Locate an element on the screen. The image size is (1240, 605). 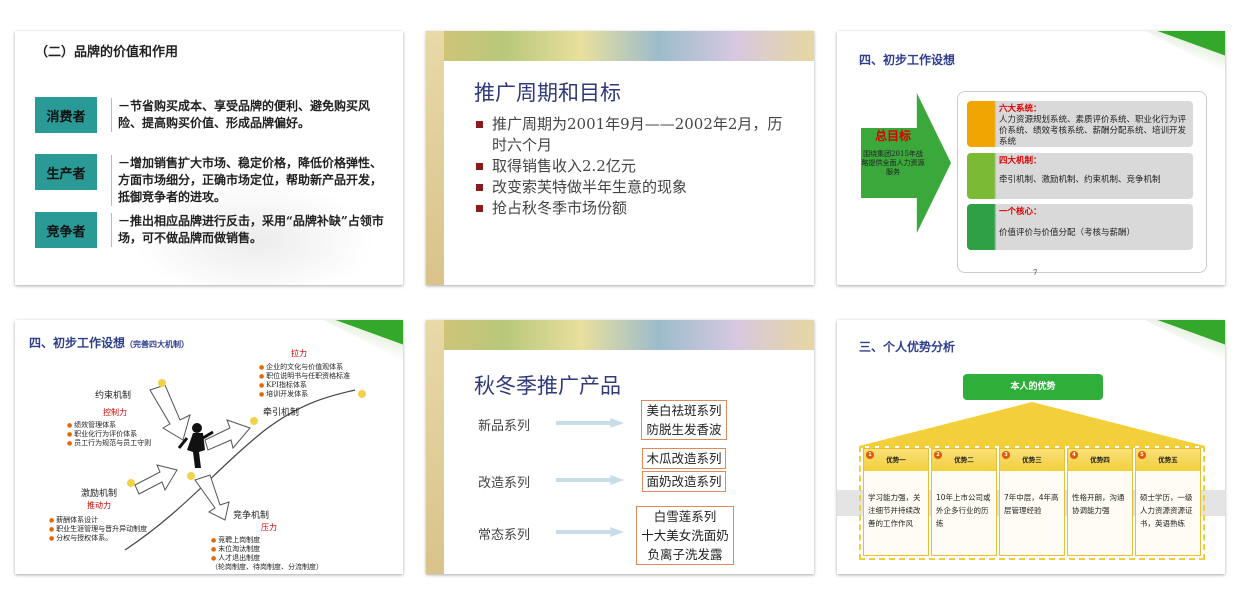
decorative-side is located at coordinates (435, 447).